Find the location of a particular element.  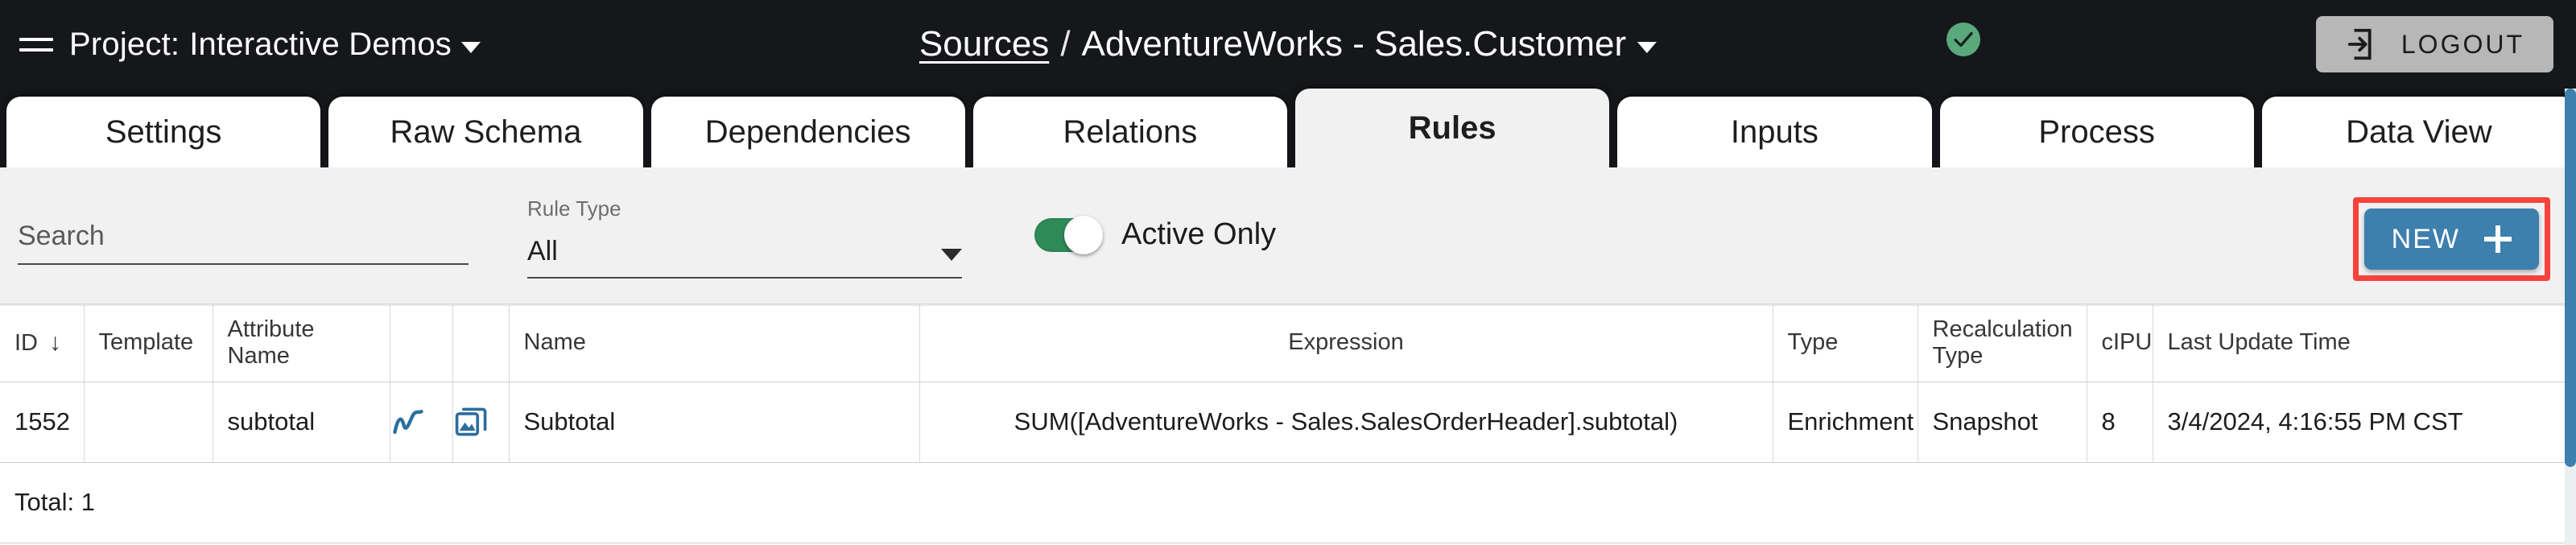

tab-label: Relations is located at coordinates (1130, 132).